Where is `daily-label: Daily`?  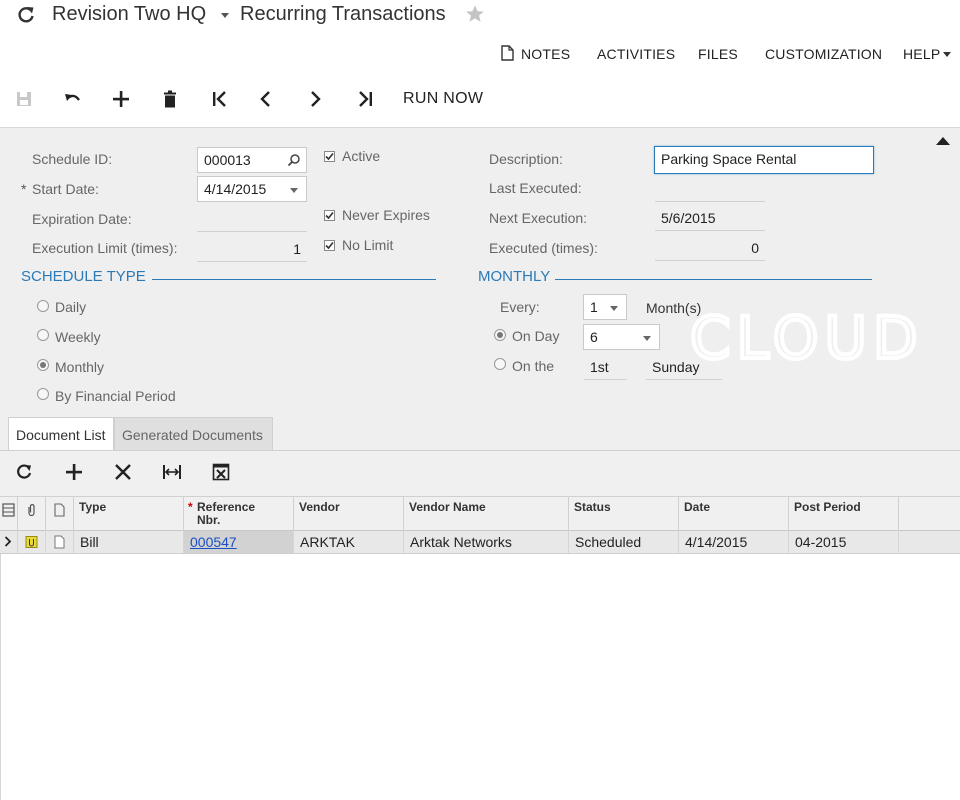 daily-label: Daily is located at coordinates (71, 307).